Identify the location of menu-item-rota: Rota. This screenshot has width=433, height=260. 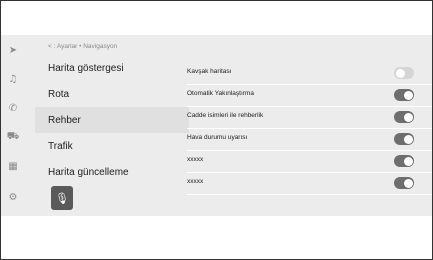
(112, 94).